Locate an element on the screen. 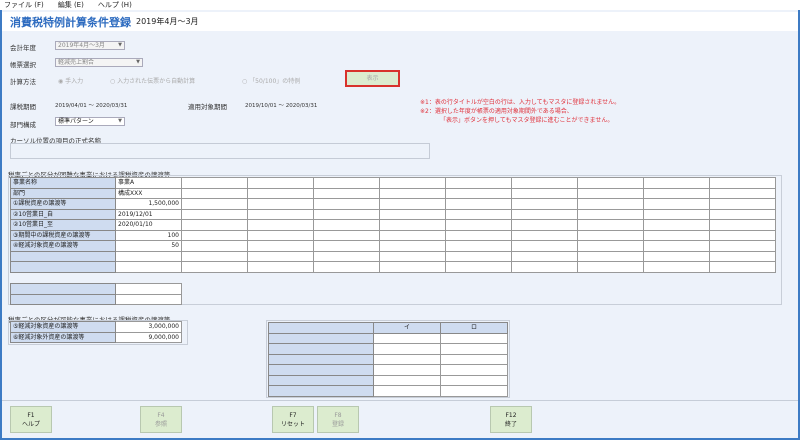 This screenshot has height=440, width=800. radio-manual: ◉ 手入力 is located at coordinates (70, 80).